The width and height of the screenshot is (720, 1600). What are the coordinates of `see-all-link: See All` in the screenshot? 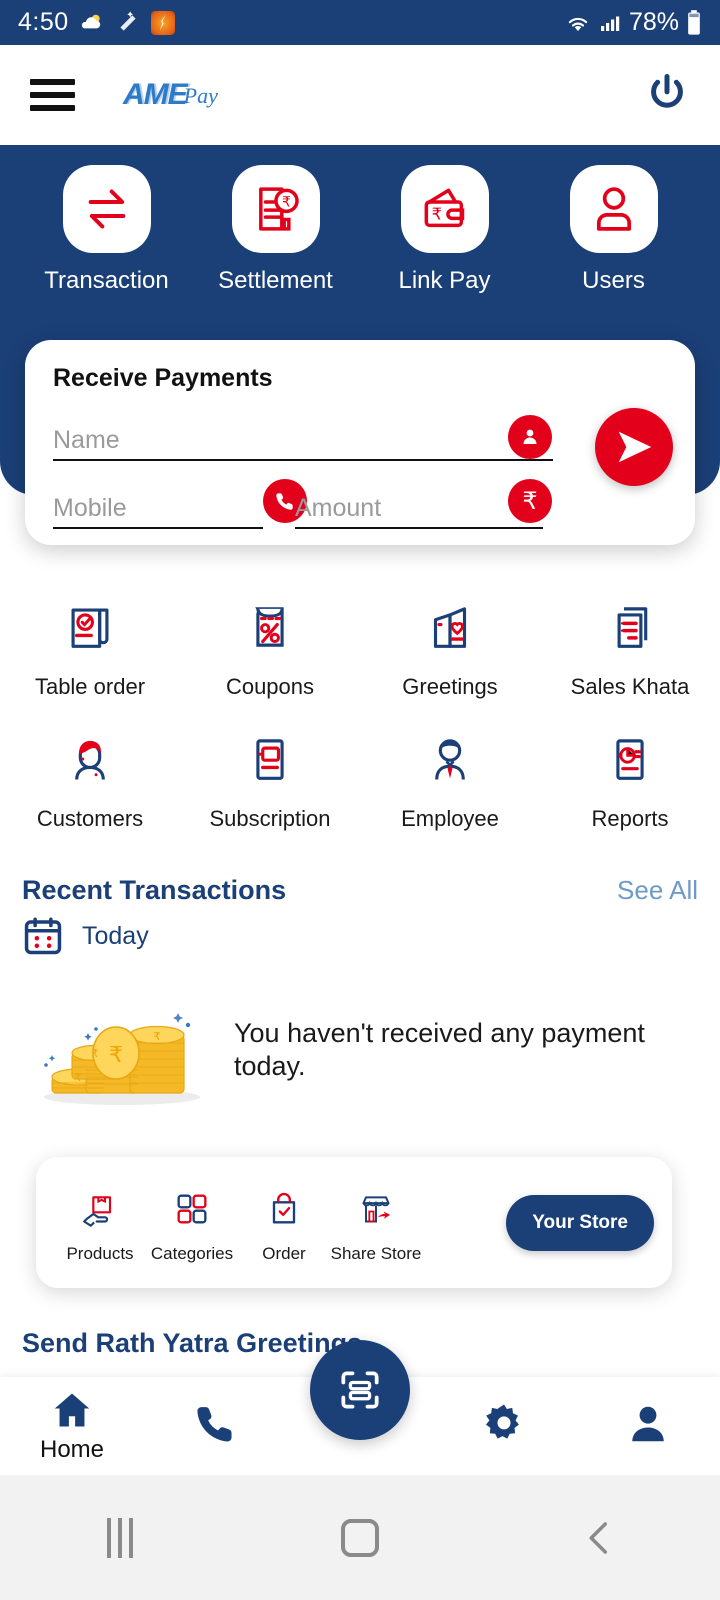 It's located at (657, 890).